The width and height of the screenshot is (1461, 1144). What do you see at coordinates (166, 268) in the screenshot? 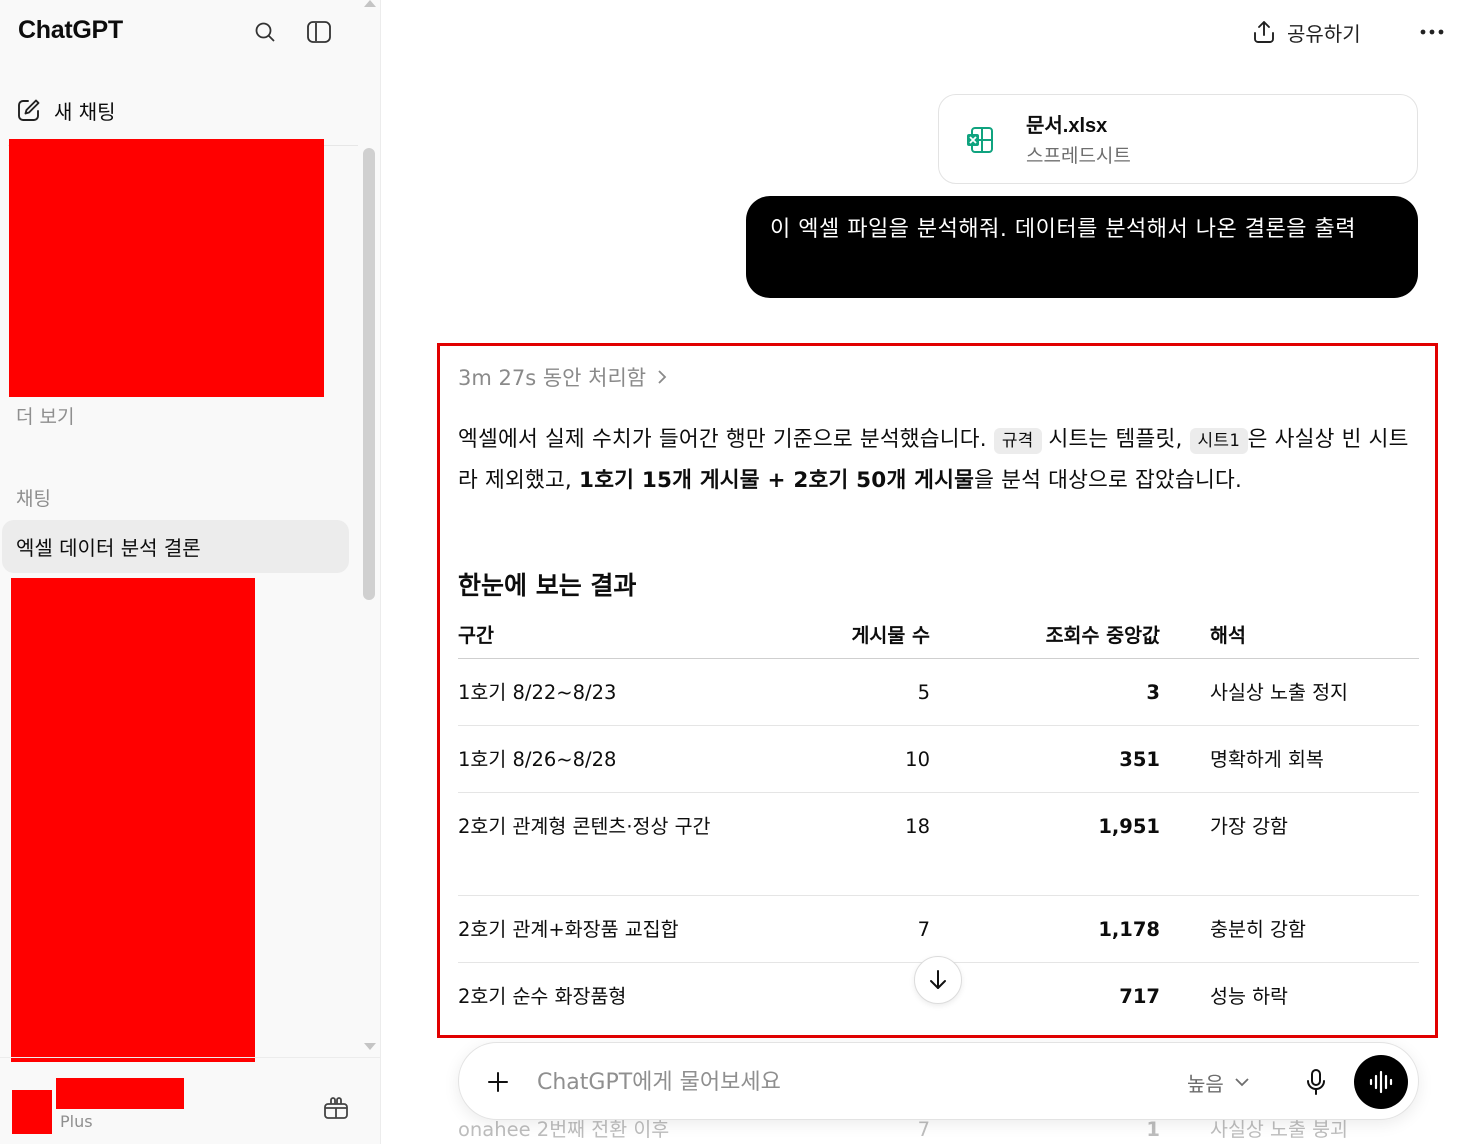
I see `redacted-chat-list` at bounding box center [166, 268].